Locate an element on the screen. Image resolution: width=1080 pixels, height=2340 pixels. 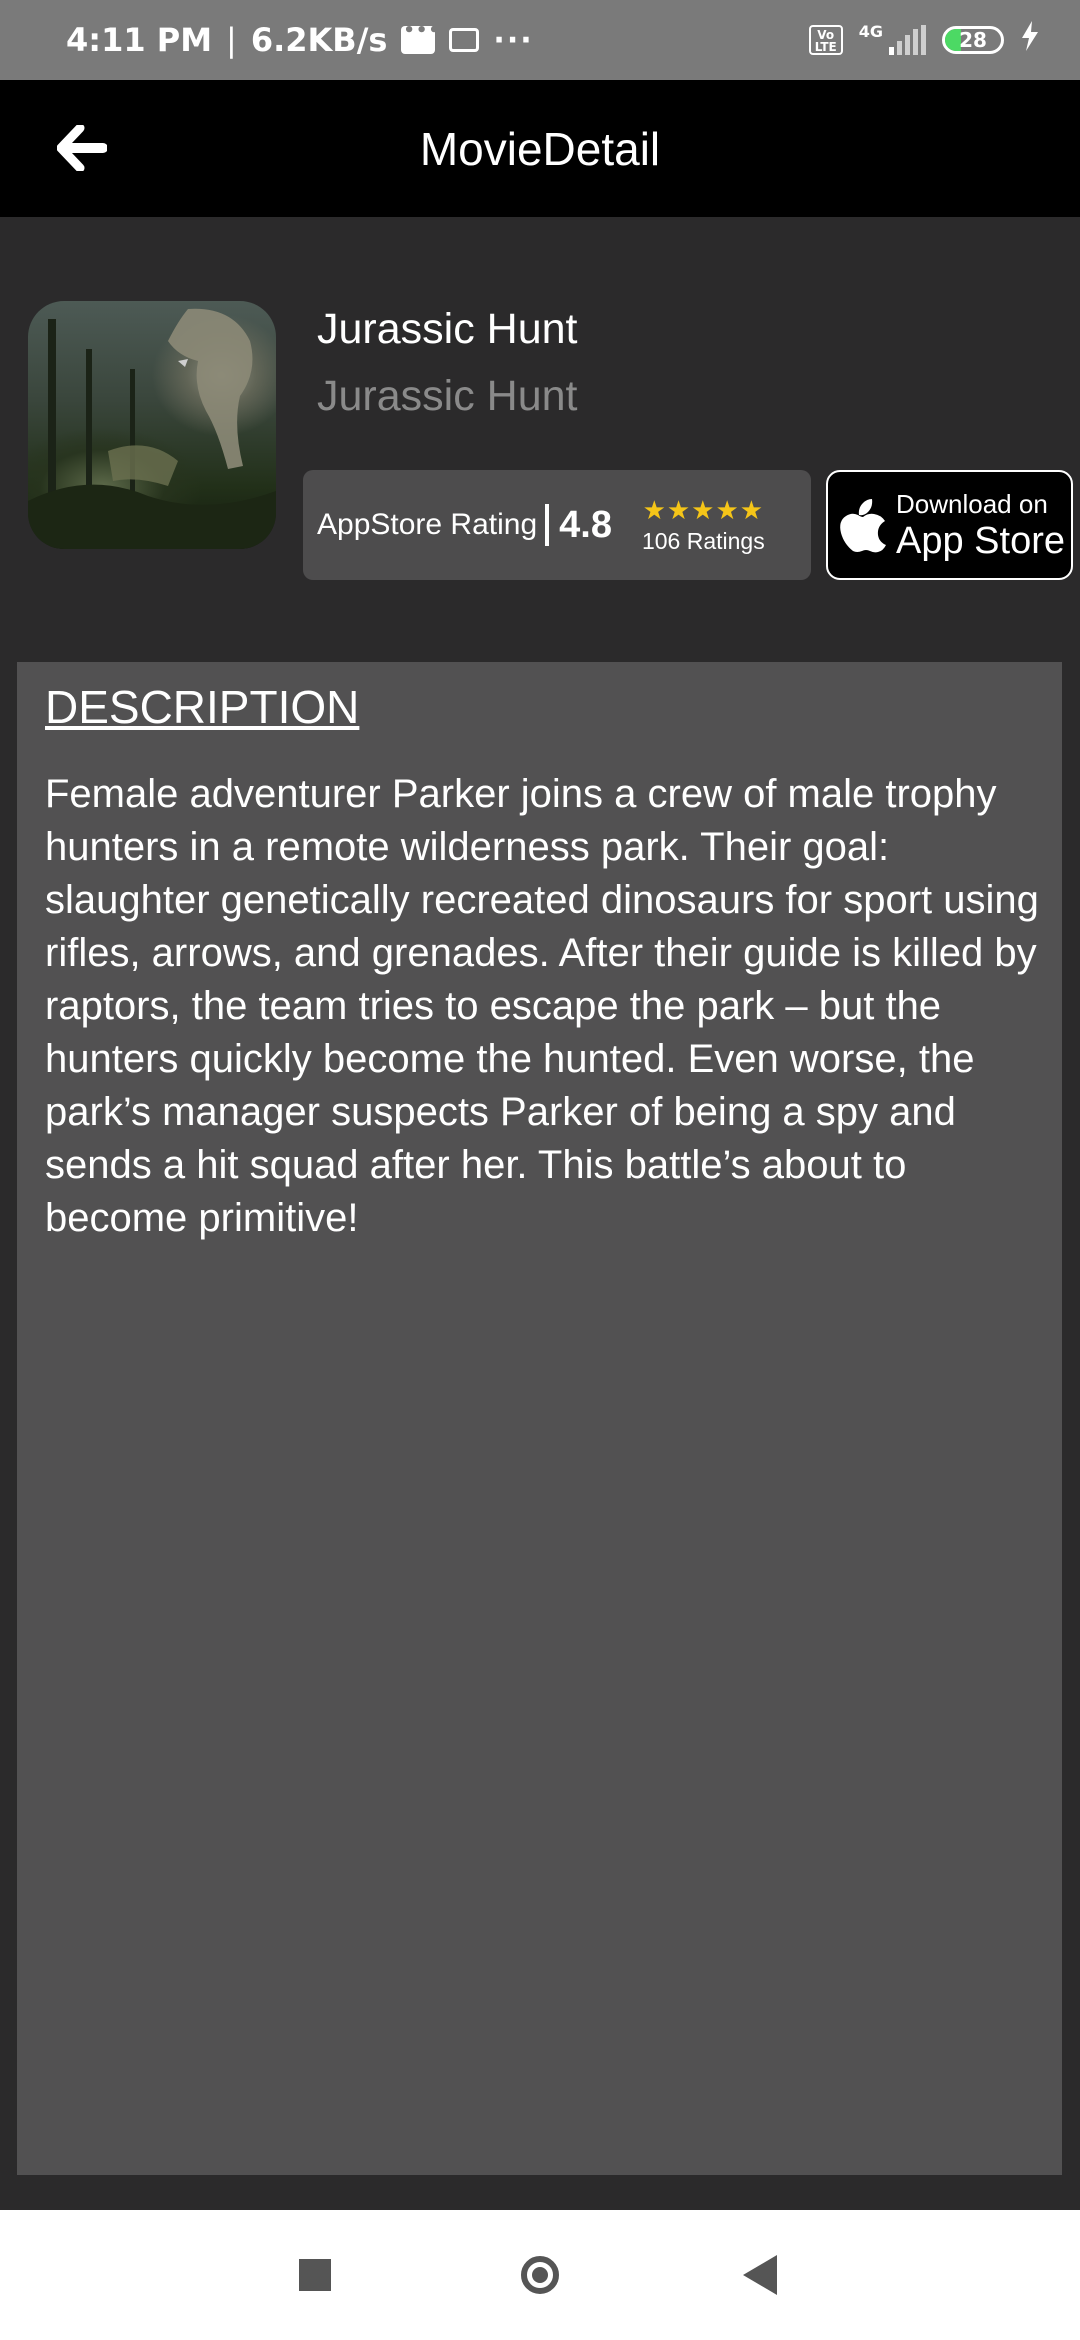
more-notifications-icon: ··· is located at coordinates (513, 40).